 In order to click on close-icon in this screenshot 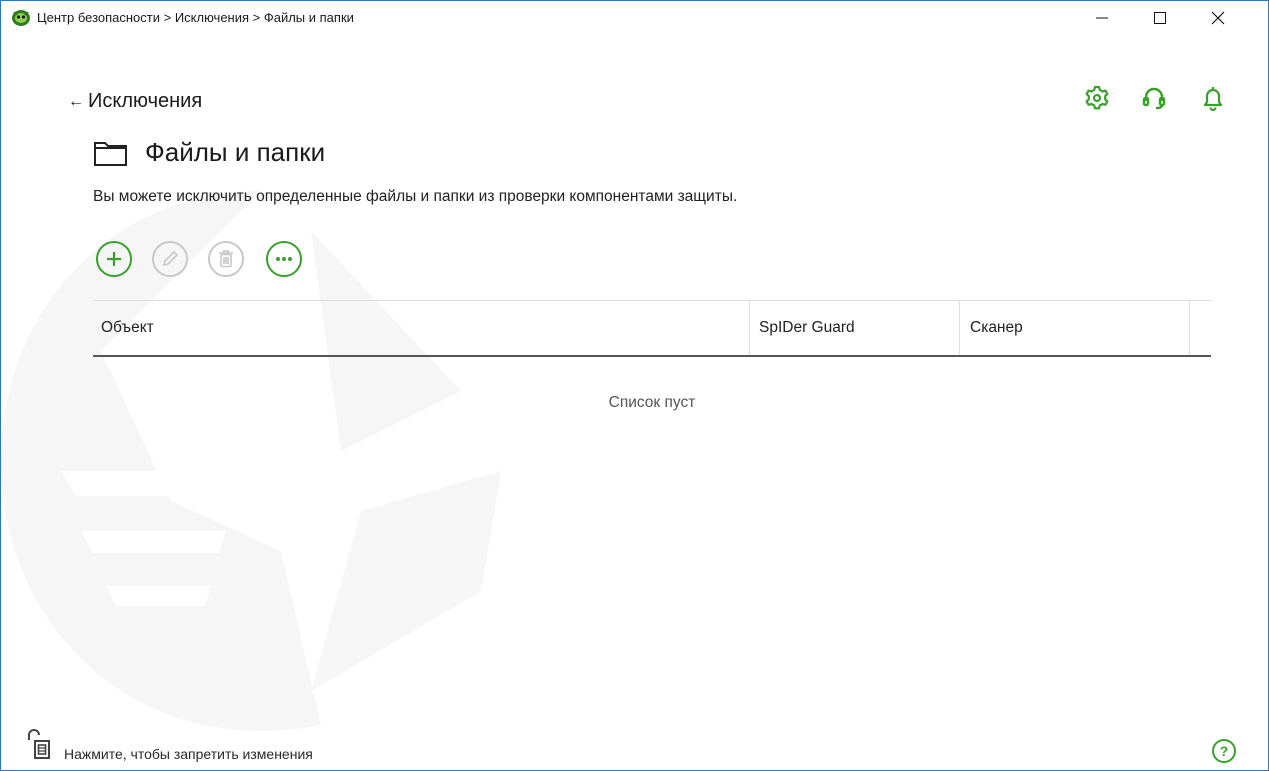, I will do `click(1218, 18)`.